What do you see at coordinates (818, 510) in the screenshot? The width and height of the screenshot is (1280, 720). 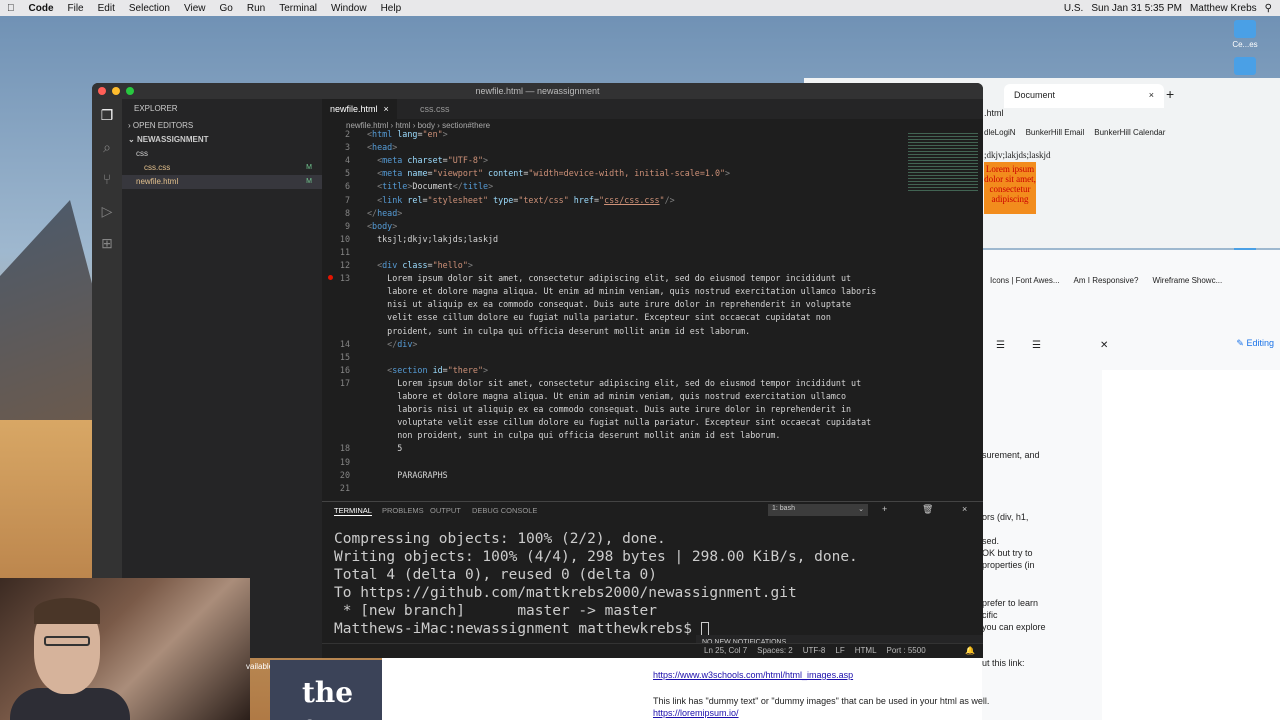 I see `terminal-select: 1: bash ⌄` at bounding box center [818, 510].